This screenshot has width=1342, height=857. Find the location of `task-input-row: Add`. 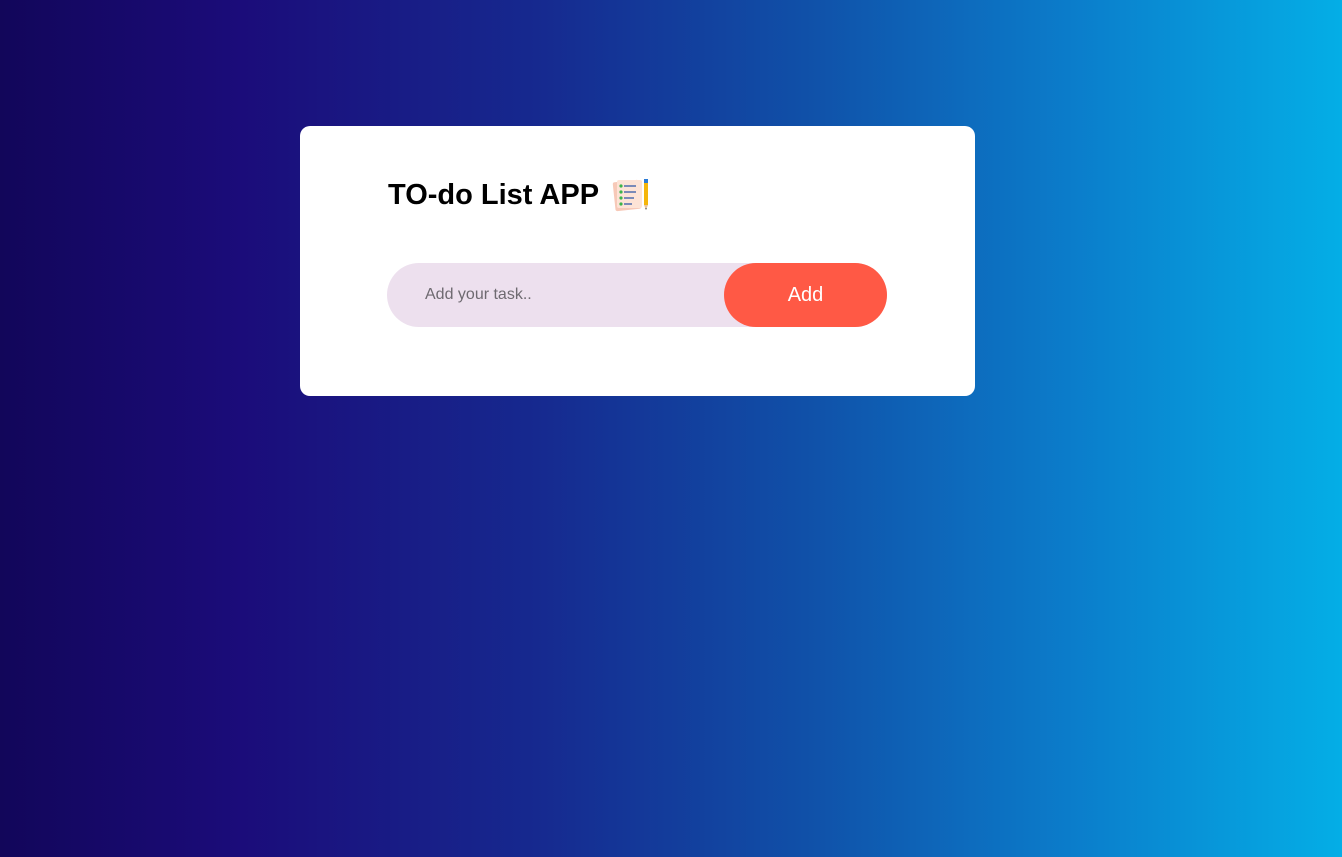

task-input-row: Add is located at coordinates (637, 295).